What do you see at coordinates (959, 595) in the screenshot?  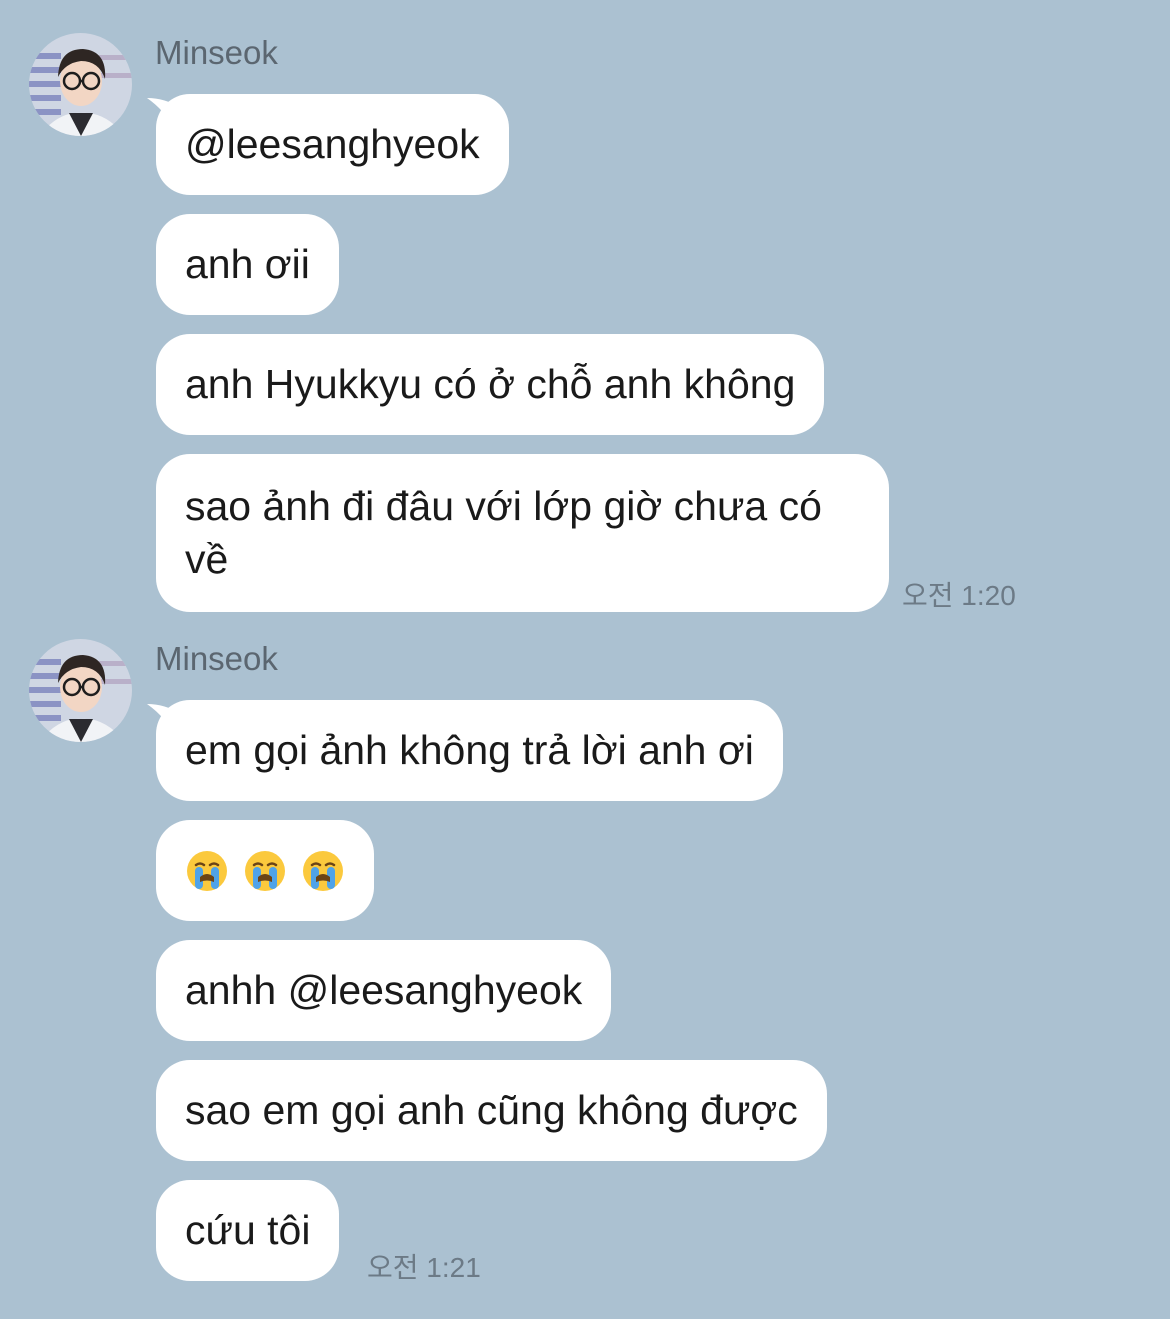 I see `message-timestamp: 오전 1:20` at bounding box center [959, 595].